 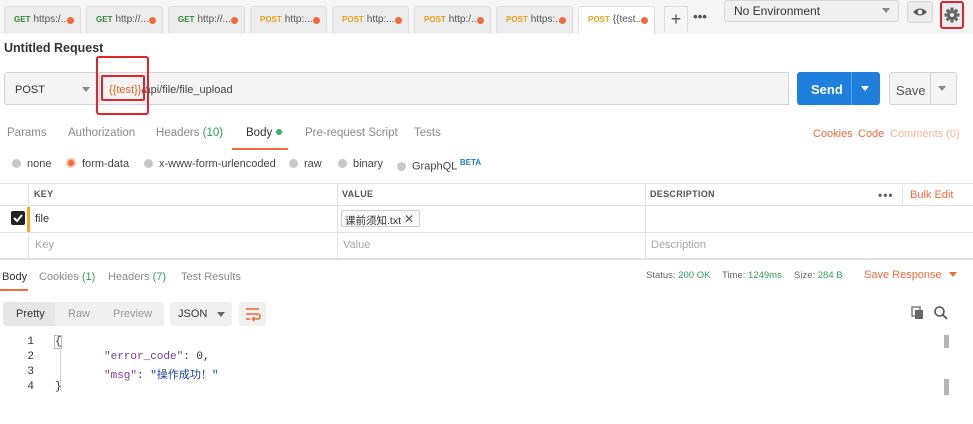 I want to click on bulk-edit-link: Bulk Edit, so click(x=931, y=195).